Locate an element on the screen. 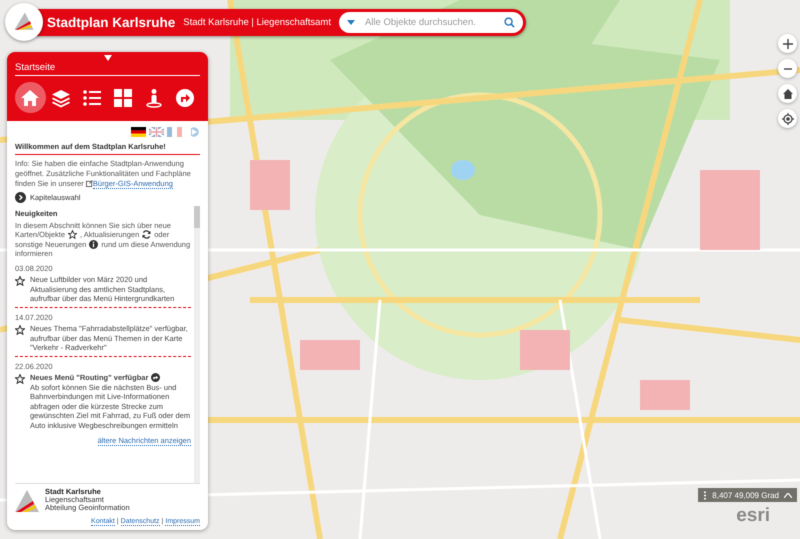 Image resolution: width=800 pixels, height=539 pixels. search-icon is located at coordinates (509, 22).